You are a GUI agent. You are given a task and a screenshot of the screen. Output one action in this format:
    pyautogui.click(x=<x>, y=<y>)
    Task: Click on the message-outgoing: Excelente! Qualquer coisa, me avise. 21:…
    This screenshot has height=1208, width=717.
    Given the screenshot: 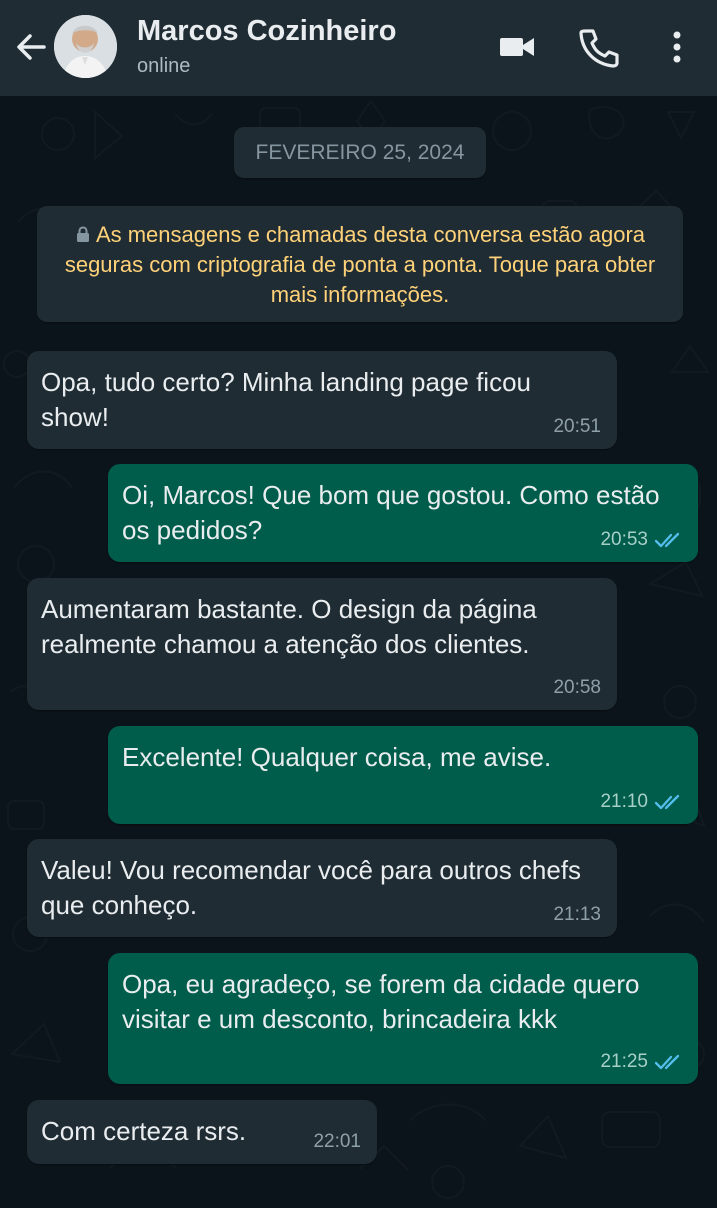 What is the action you would take?
    pyautogui.click(x=403, y=775)
    